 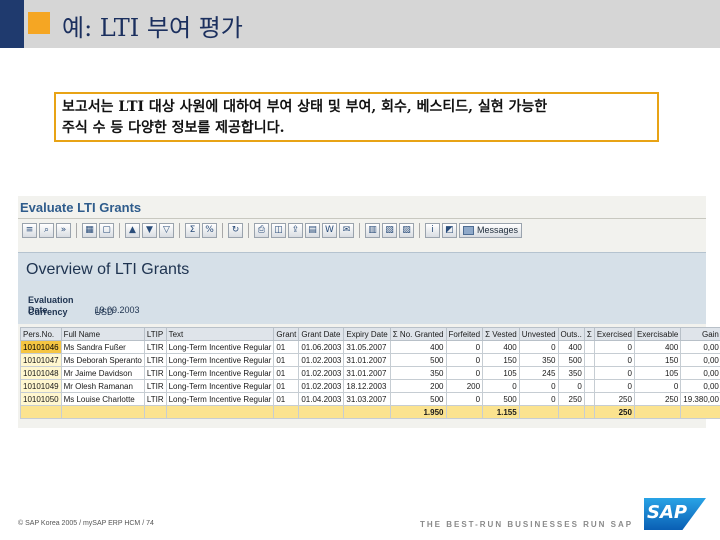 What do you see at coordinates (46, 230) in the screenshot?
I see `find-icon: ⌕` at bounding box center [46, 230].